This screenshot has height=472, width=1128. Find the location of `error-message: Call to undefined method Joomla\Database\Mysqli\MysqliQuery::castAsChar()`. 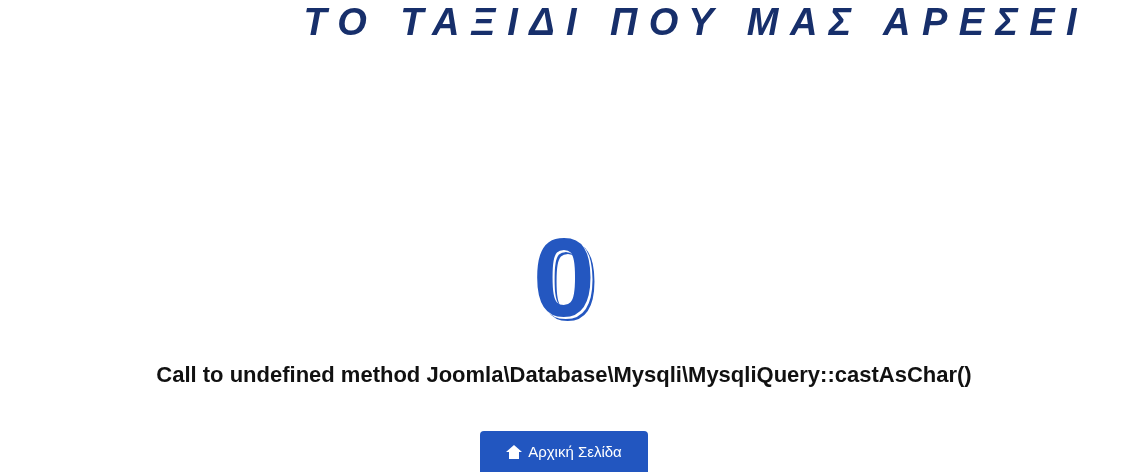

error-message: Call to undefined method Joomla\Database\Mysqli\MysqliQuery::castAsChar() is located at coordinates (564, 375).